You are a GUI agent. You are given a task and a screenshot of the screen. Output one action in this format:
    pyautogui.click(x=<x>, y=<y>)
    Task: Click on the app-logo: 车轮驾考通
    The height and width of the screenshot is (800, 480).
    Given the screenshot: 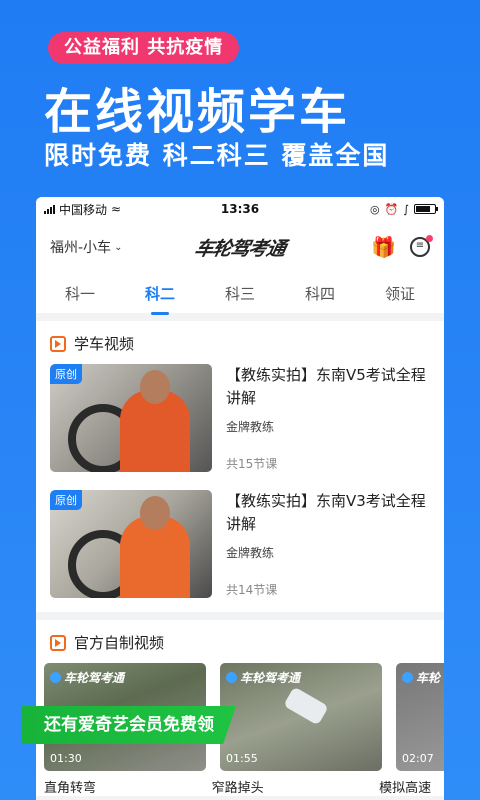 What is the action you would take?
    pyautogui.click(x=240, y=248)
    